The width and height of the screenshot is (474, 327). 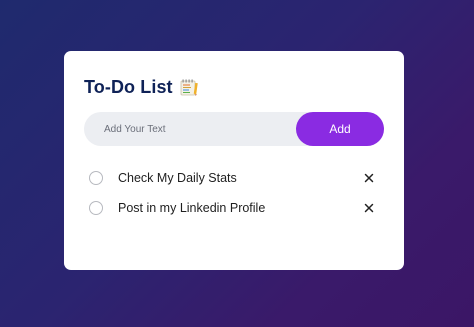 I want to click on header: To-Do List, so click(x=141, y=87).